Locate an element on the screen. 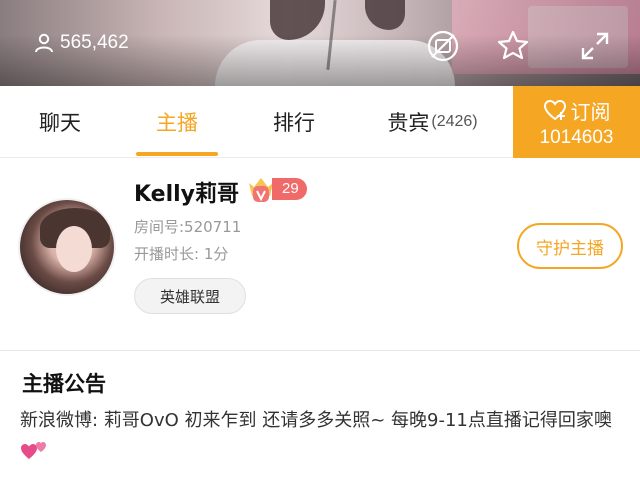 The height and width of the screenshot is (484, 640). fullscreen-icon is located at coordinates (595, 46).